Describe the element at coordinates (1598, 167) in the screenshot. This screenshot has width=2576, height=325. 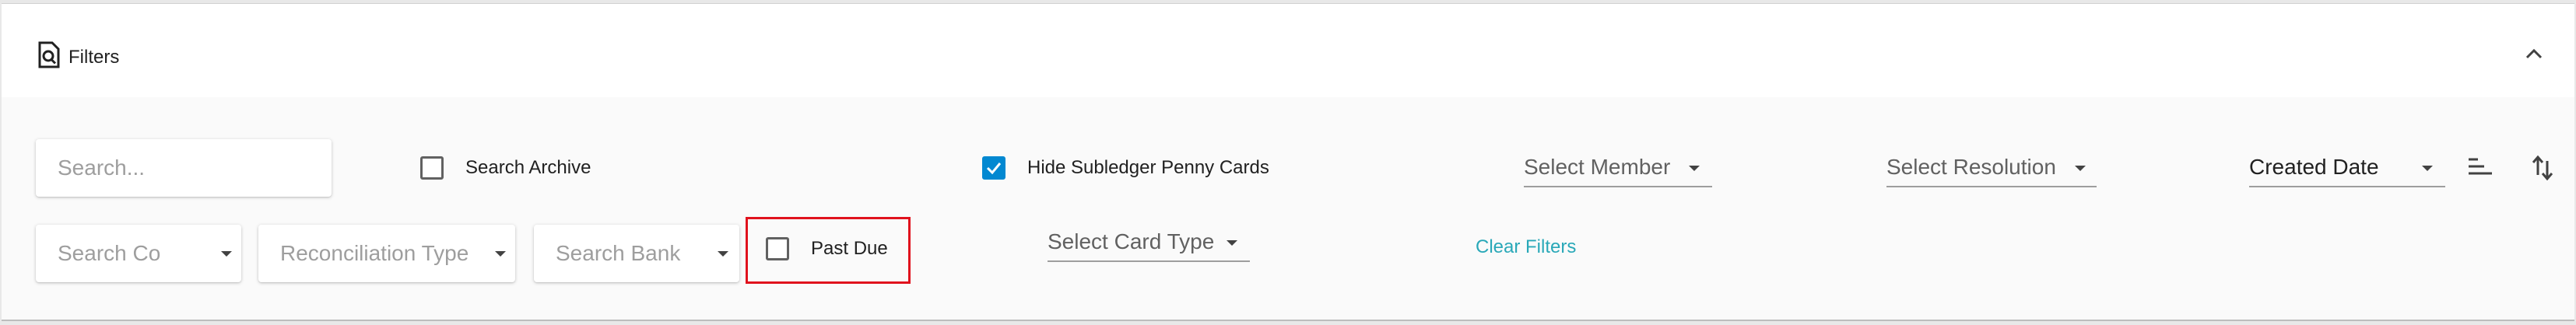
I see `select-member-label: Select Member` at that location.